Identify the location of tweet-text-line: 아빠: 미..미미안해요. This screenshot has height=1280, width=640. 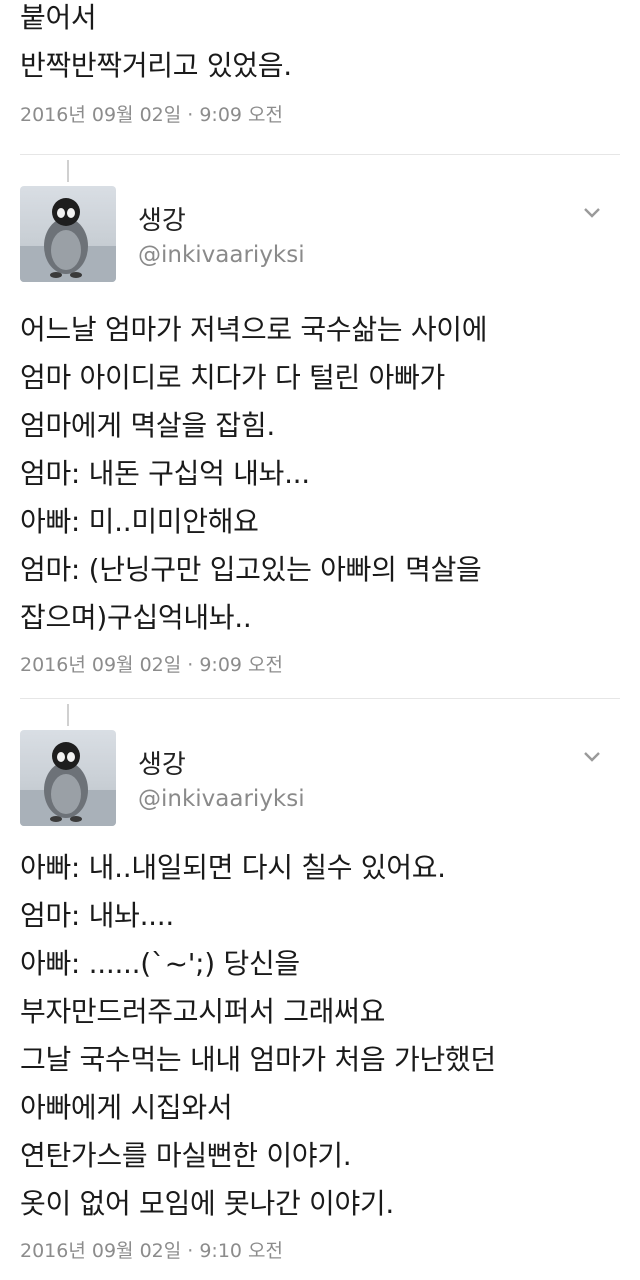
(139, 521).